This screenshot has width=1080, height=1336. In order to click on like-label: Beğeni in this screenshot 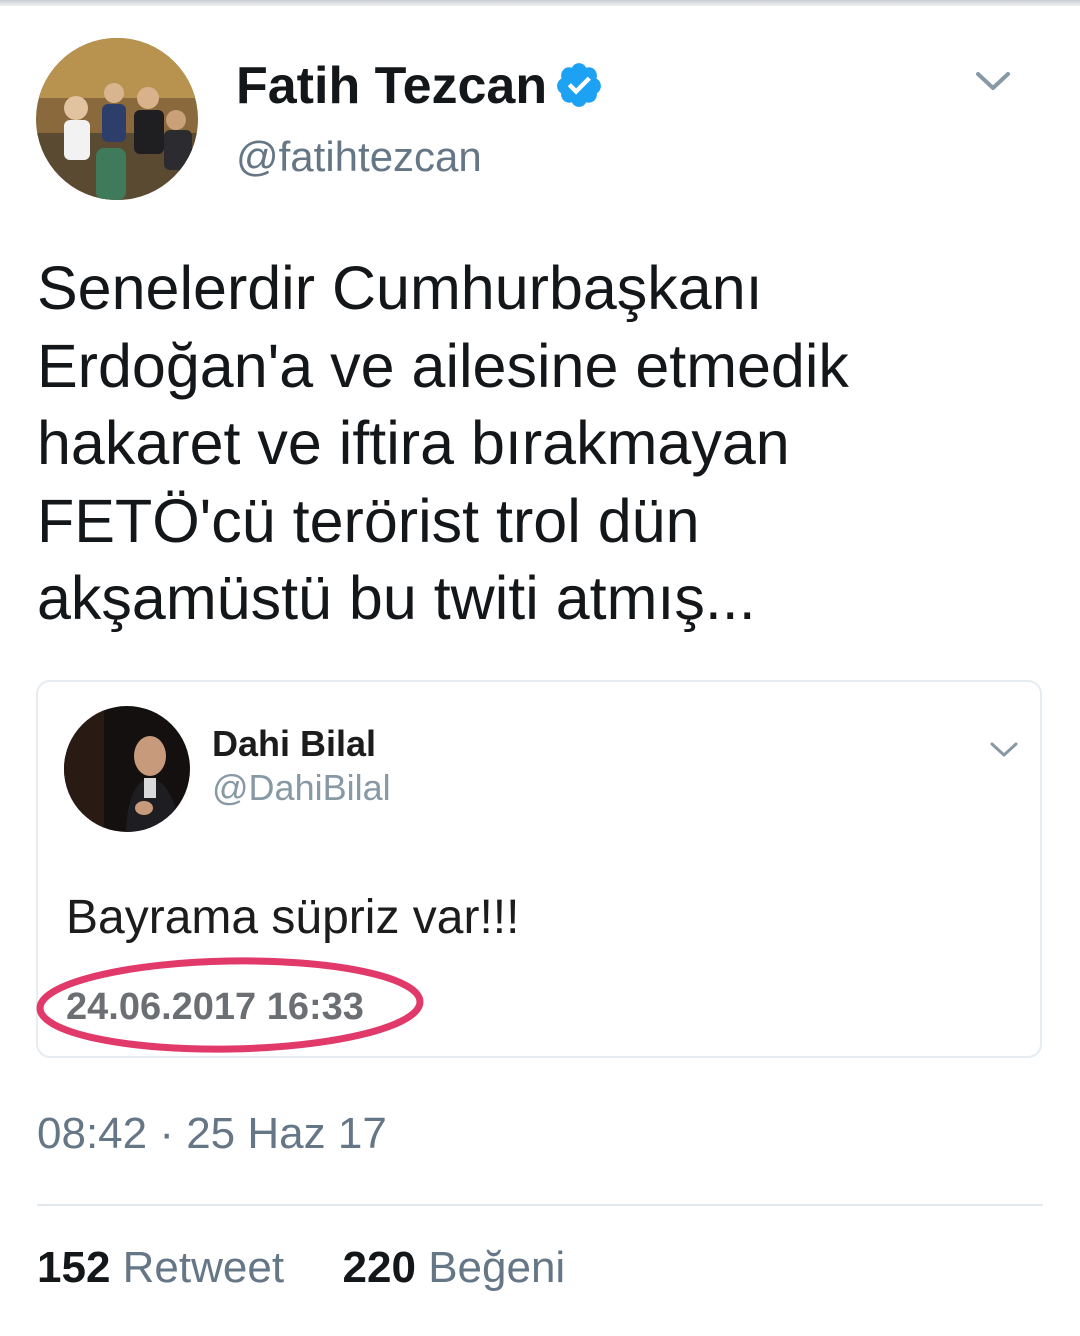, I will do `click(496, 1267)`.